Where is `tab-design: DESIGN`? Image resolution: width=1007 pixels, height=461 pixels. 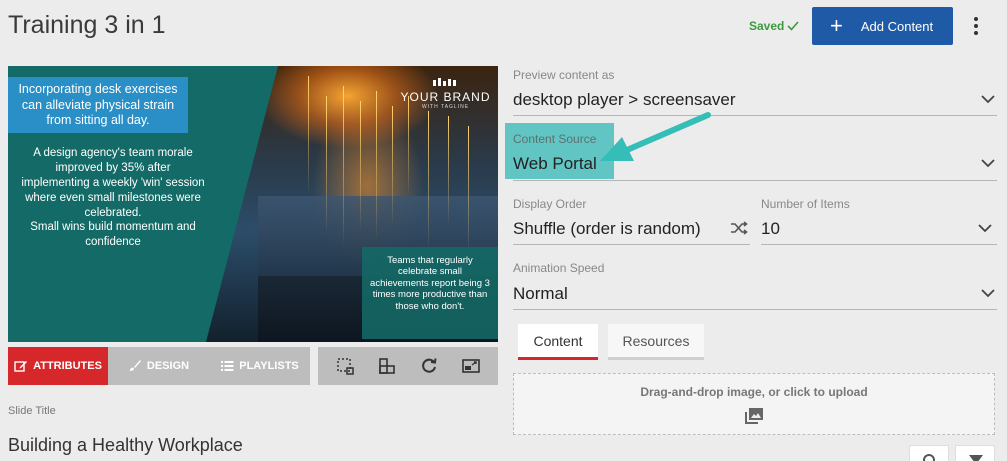 tab-design: DESIGN is located at coordinates (158, 366).